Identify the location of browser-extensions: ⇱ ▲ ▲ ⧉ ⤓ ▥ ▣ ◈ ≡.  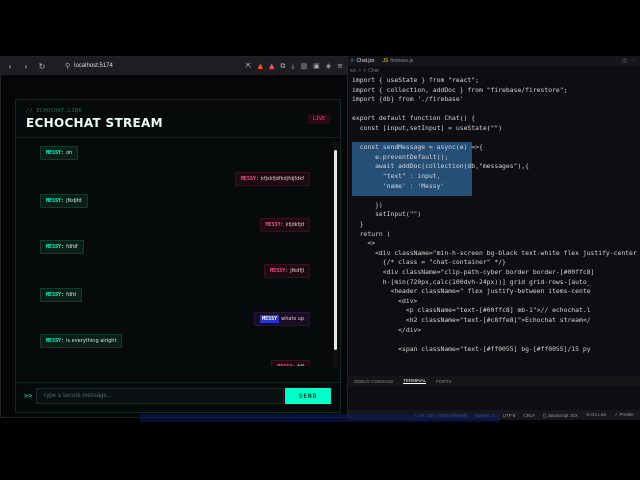
(294, 66).